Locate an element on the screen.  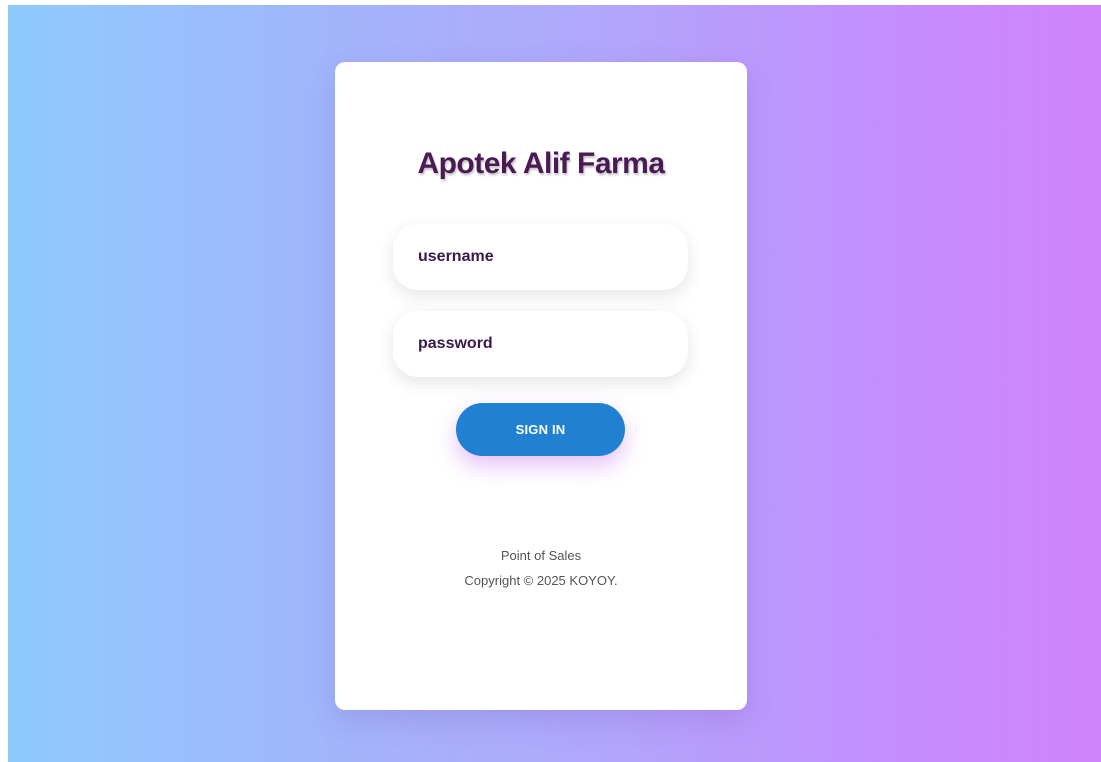
username-field-wrapper is located at coordinates (540, 257).